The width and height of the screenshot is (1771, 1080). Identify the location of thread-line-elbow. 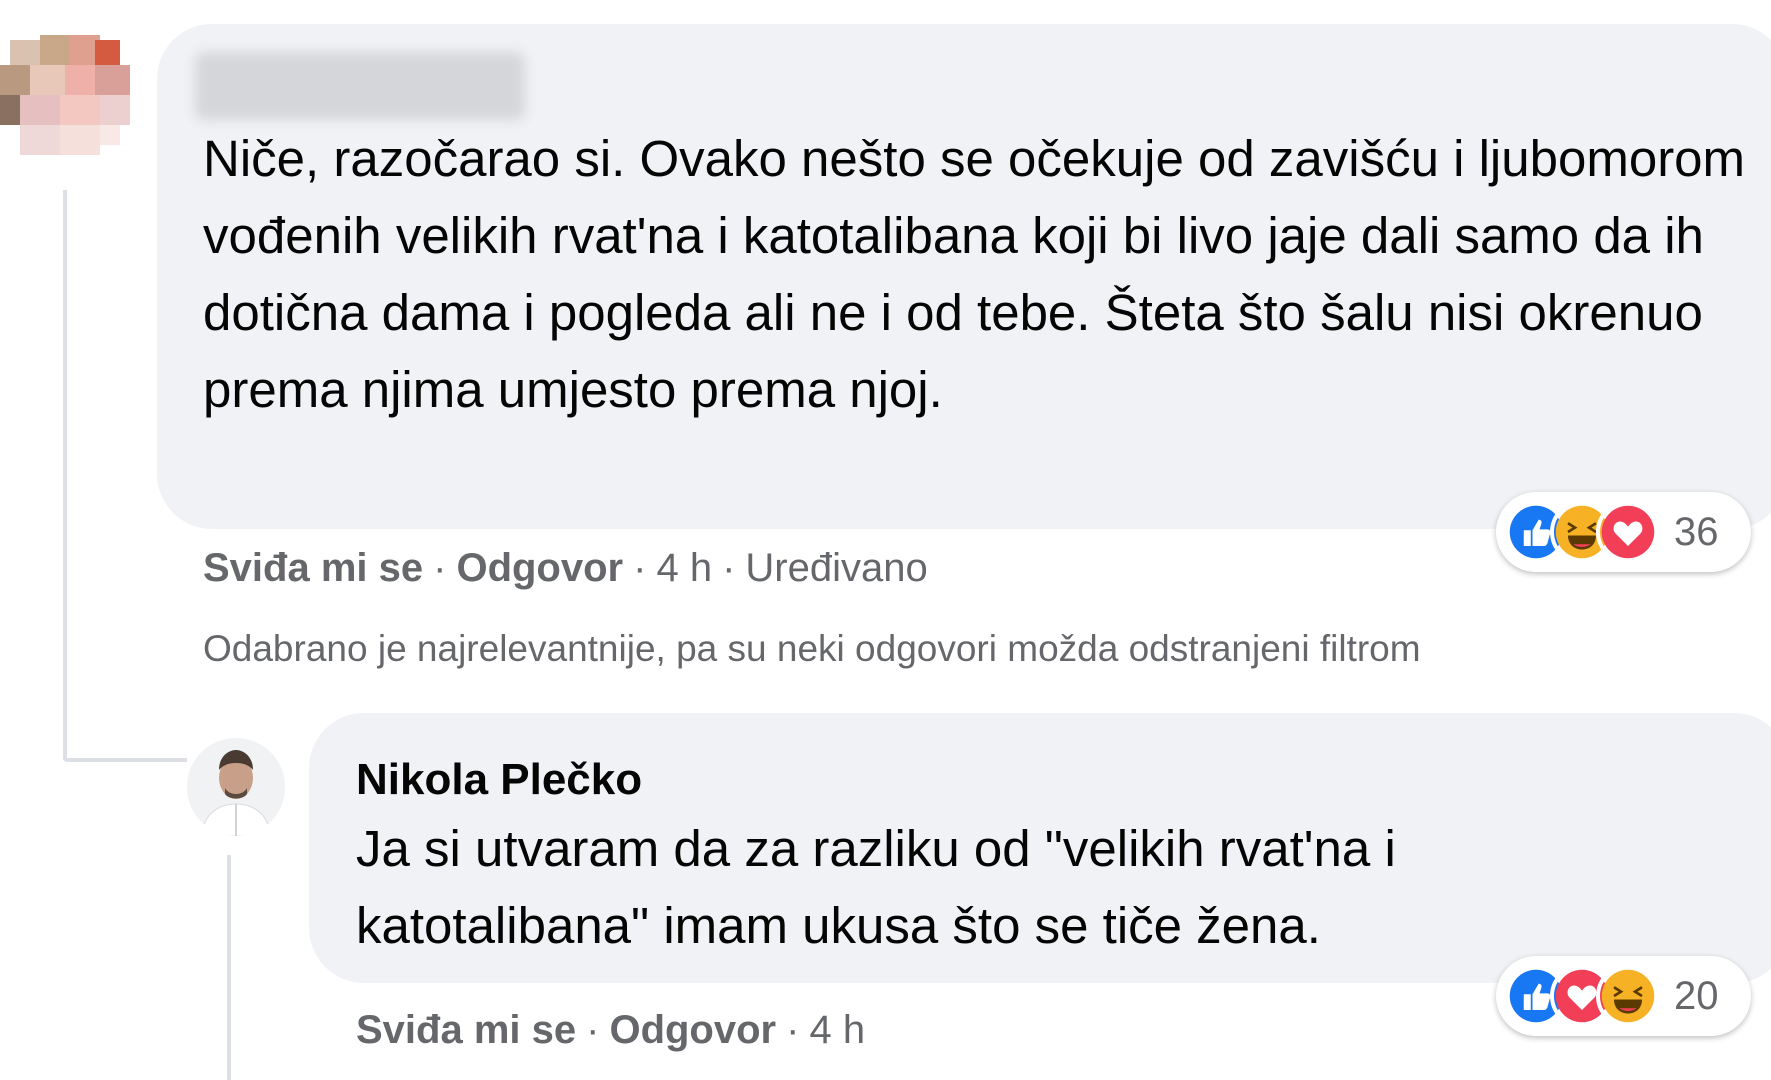
(125, 760).